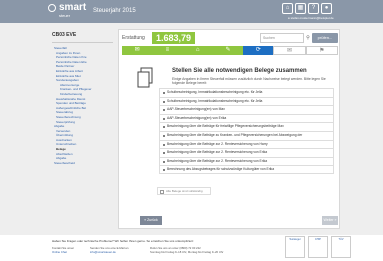  Describe the element at coordinates (287, 8) in the screenshot. I see `home-icon: ⌂` at that location.